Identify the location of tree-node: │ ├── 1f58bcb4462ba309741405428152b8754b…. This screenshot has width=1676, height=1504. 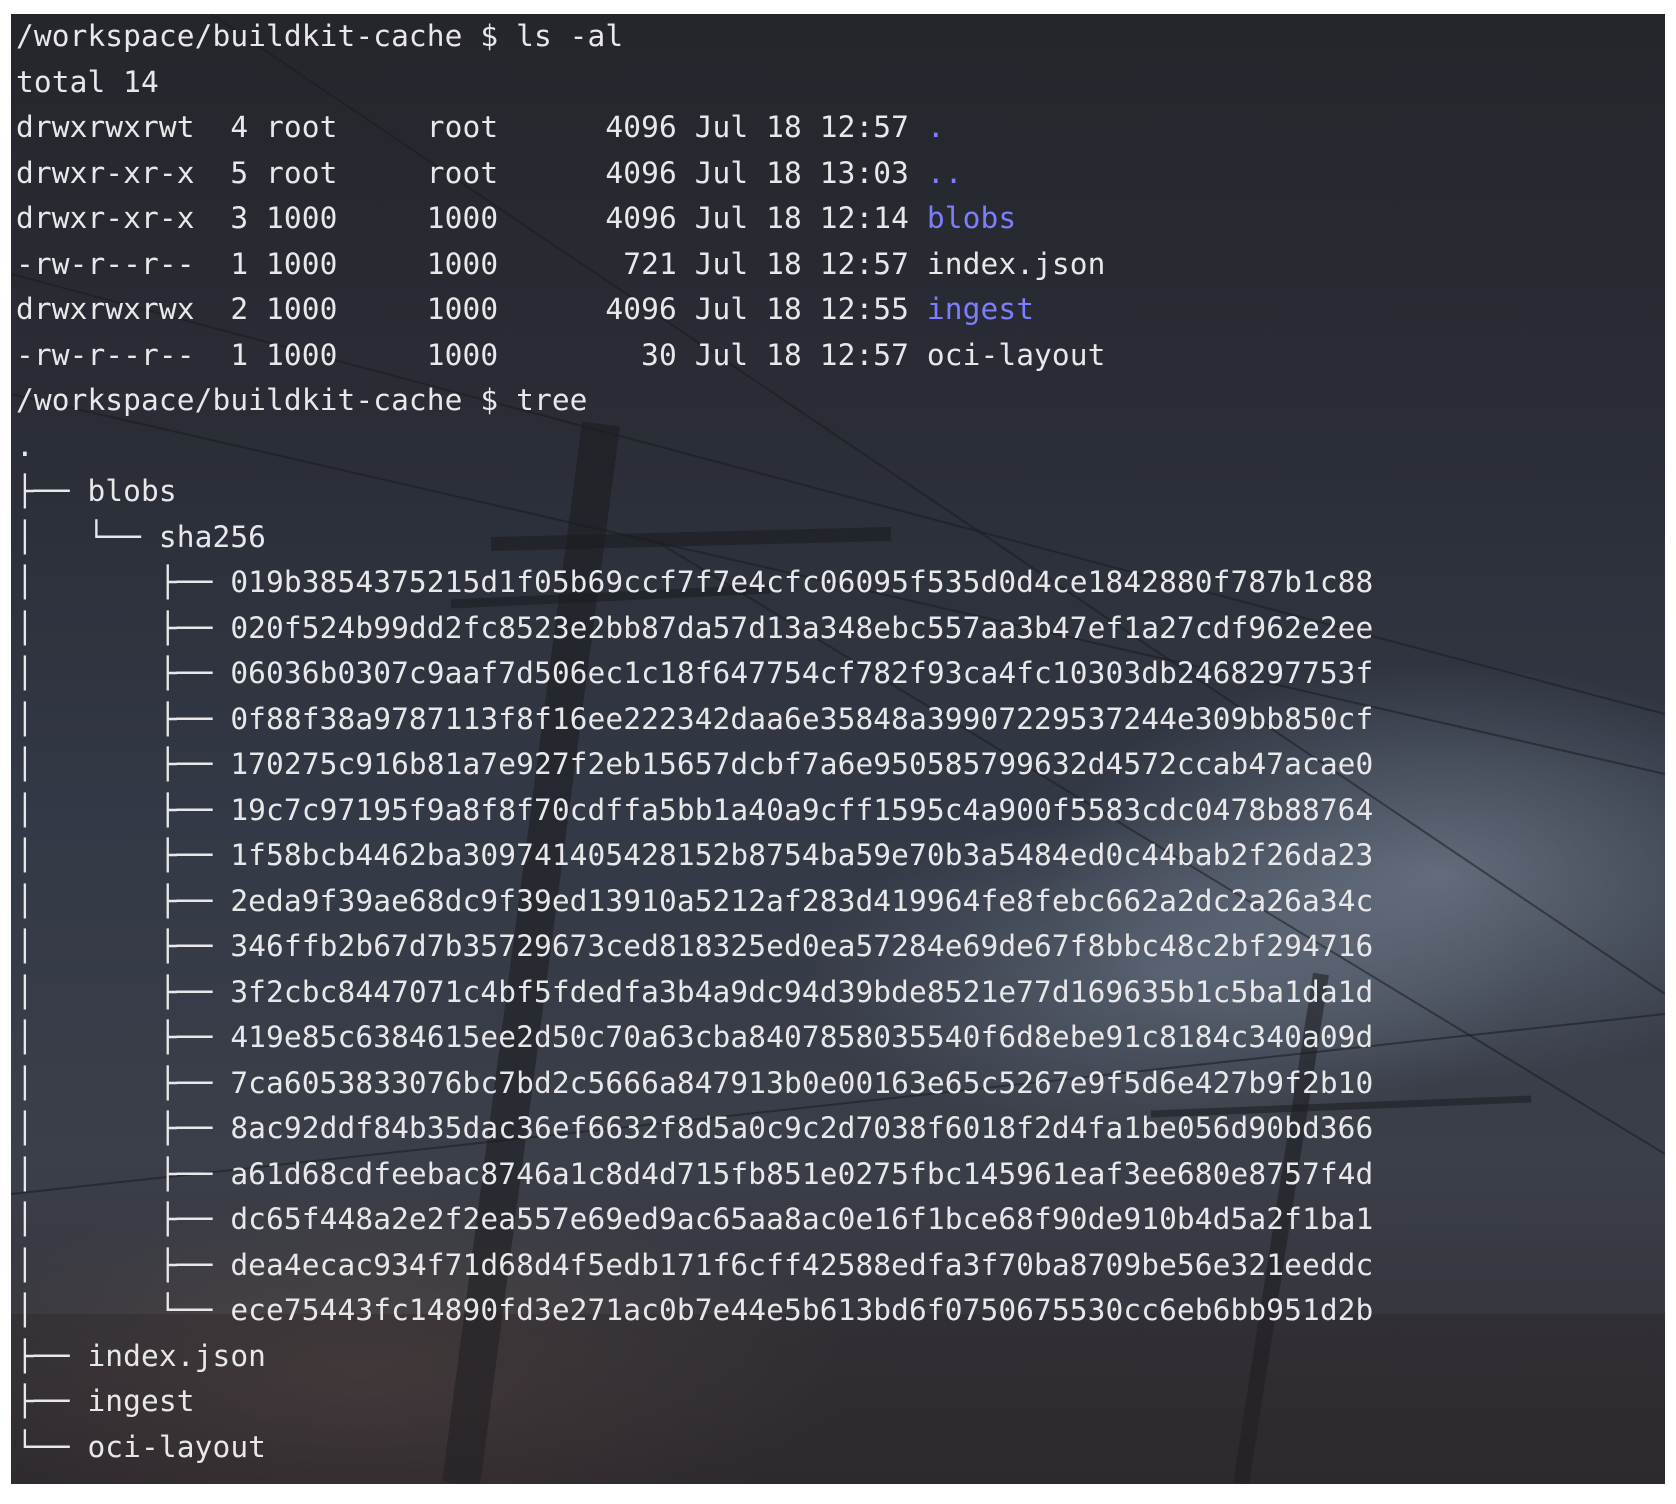
(694, 856).